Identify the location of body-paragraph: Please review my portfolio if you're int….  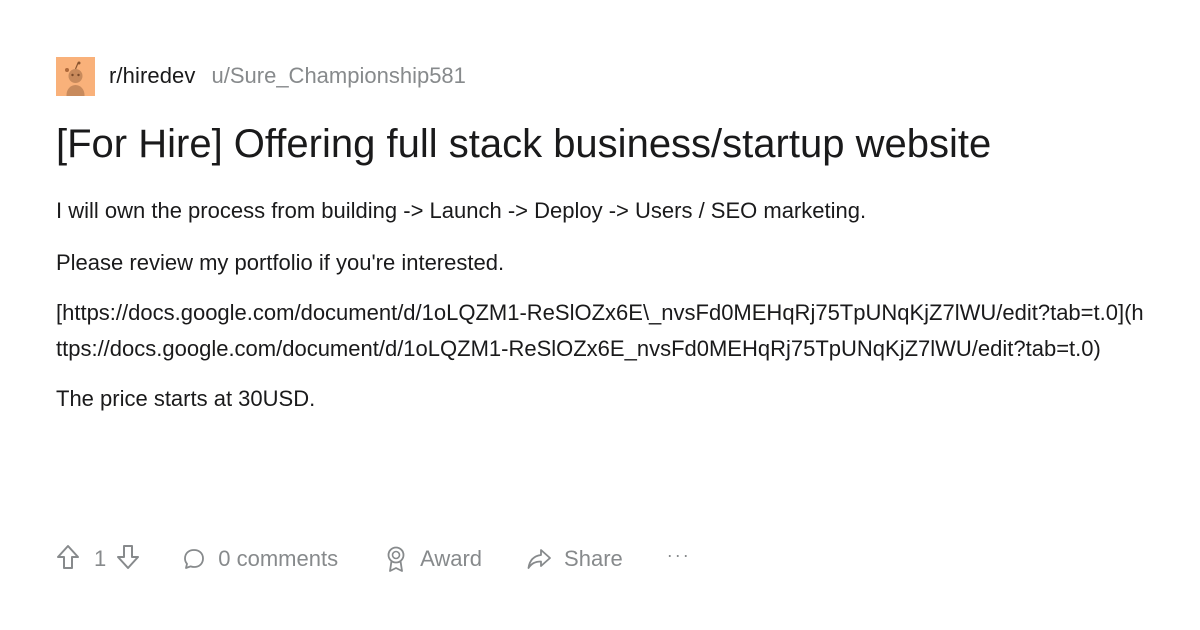
(280, 262).